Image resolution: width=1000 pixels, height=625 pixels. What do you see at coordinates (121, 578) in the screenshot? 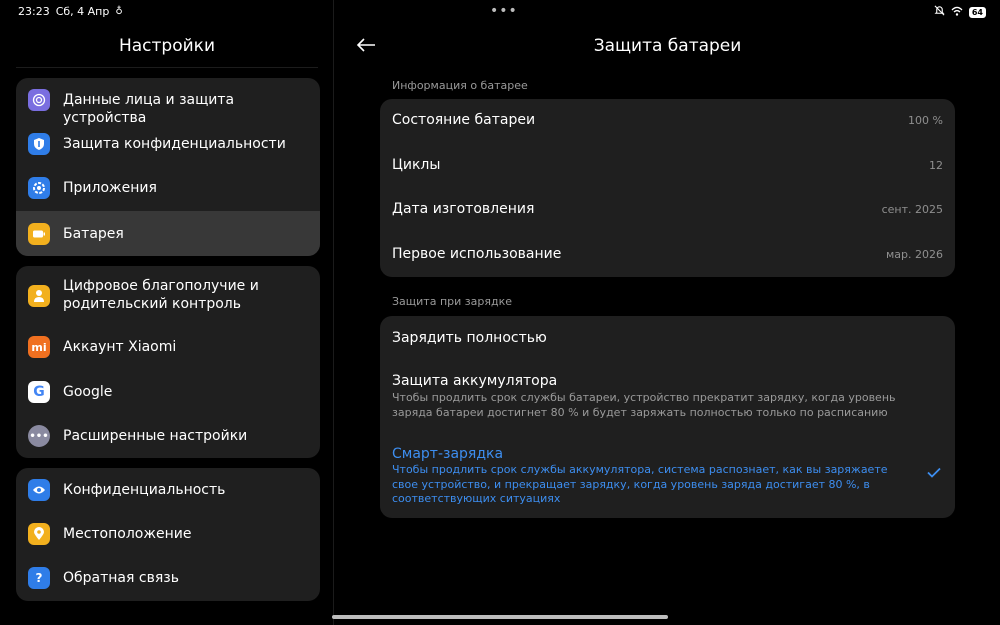
I see `sidebar-item-label: Обратная связь` at bounding box center [121, 578].